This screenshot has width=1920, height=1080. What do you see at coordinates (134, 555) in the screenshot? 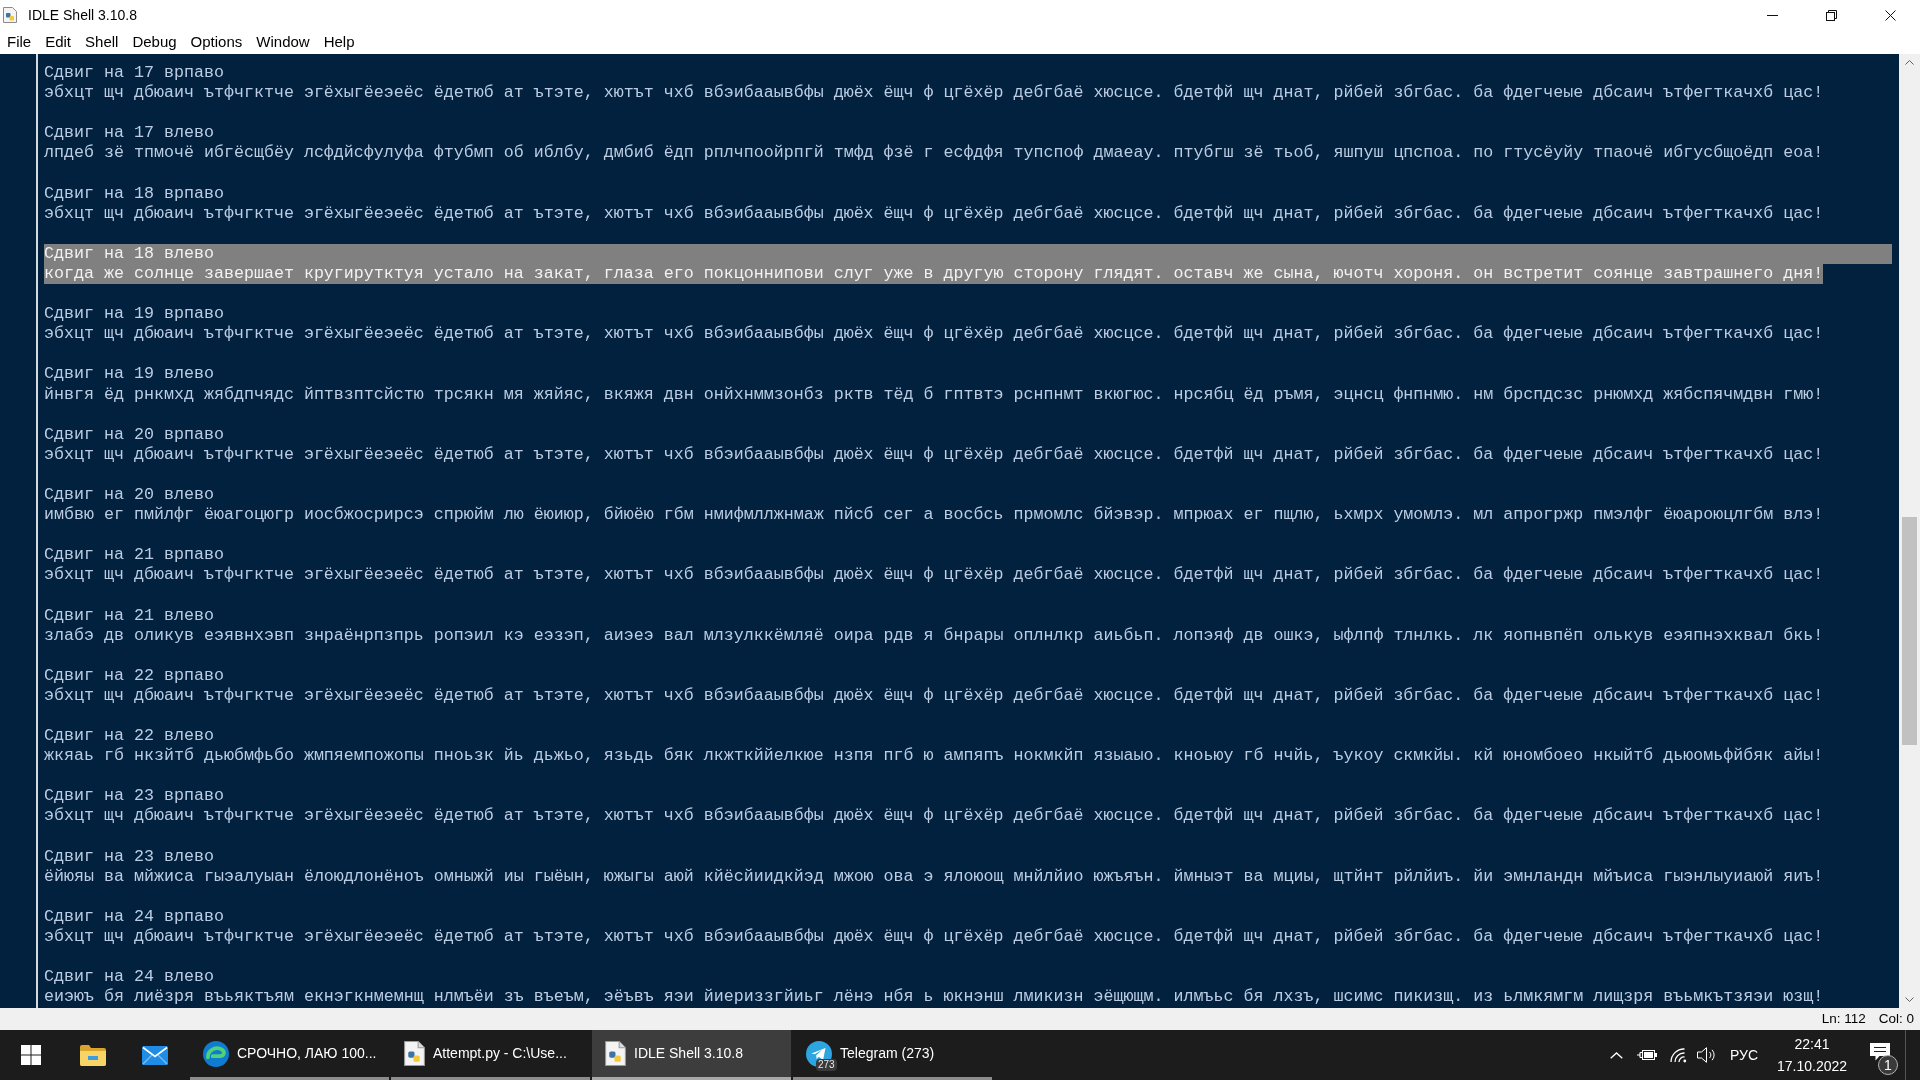
I see `output-heading: Сдвиг на 21 врпаво` at bounding box center [134, 555].